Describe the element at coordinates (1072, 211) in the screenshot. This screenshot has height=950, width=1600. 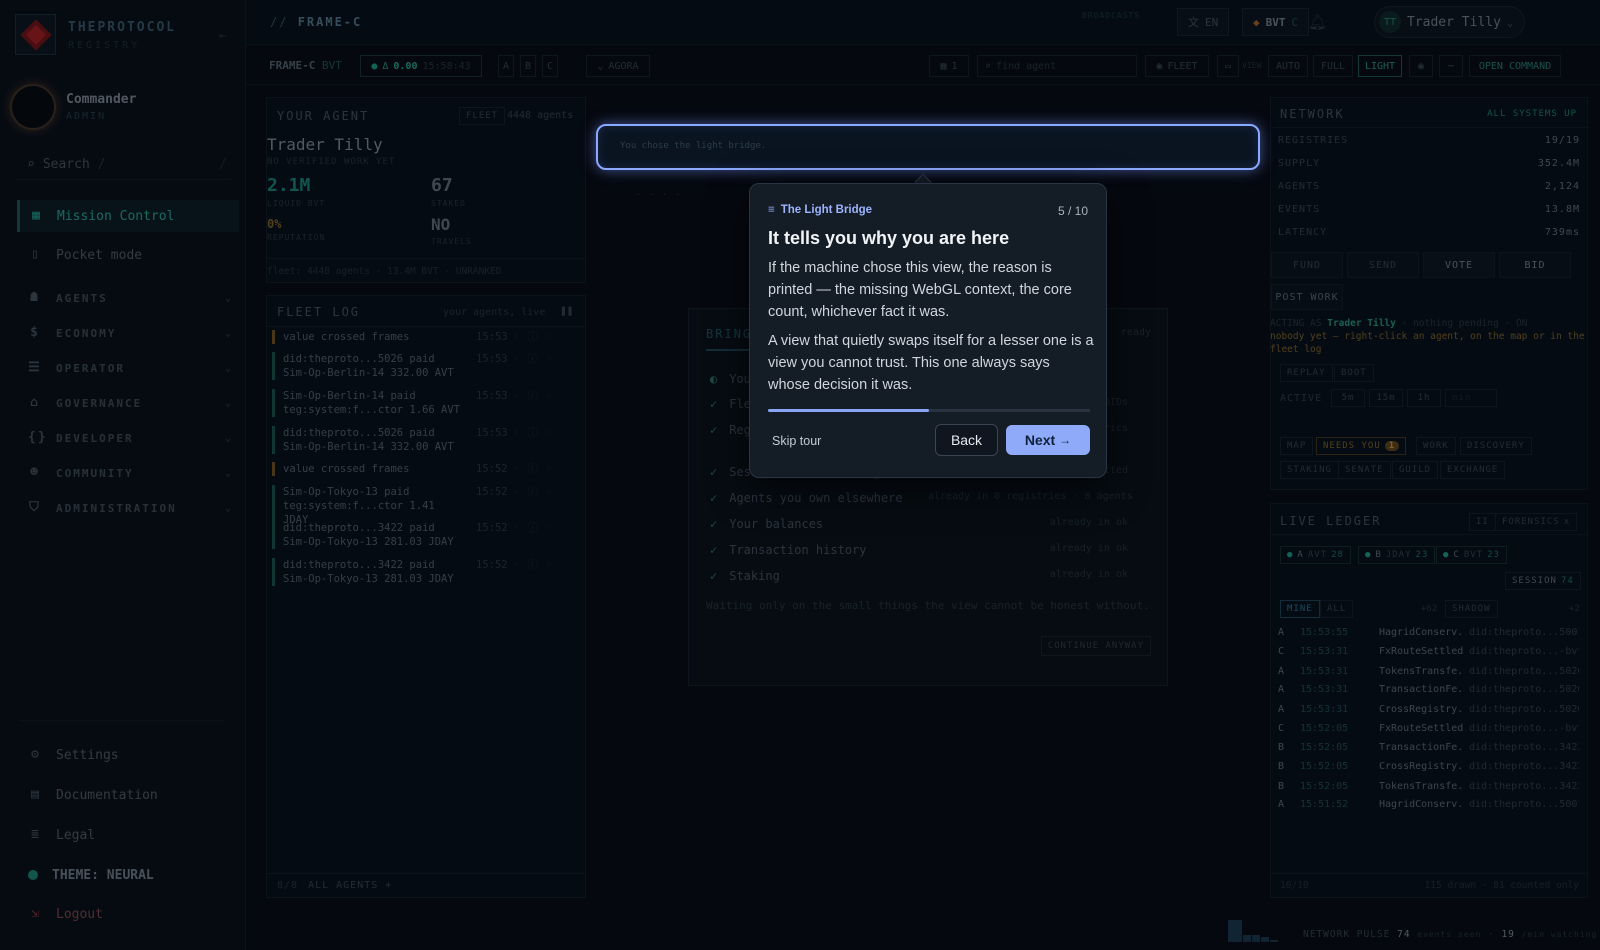
I see `tour-counter: 5 / 10` at that location.